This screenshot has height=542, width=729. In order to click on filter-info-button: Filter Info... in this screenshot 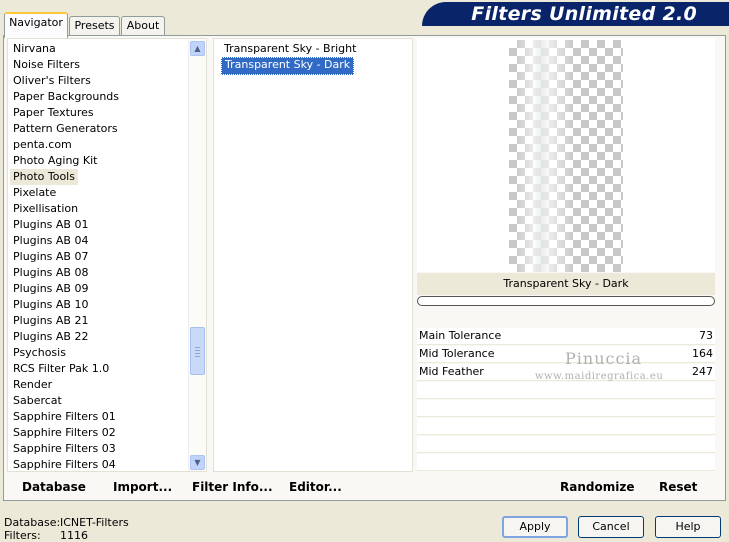, I will do `click(232, 487)`.